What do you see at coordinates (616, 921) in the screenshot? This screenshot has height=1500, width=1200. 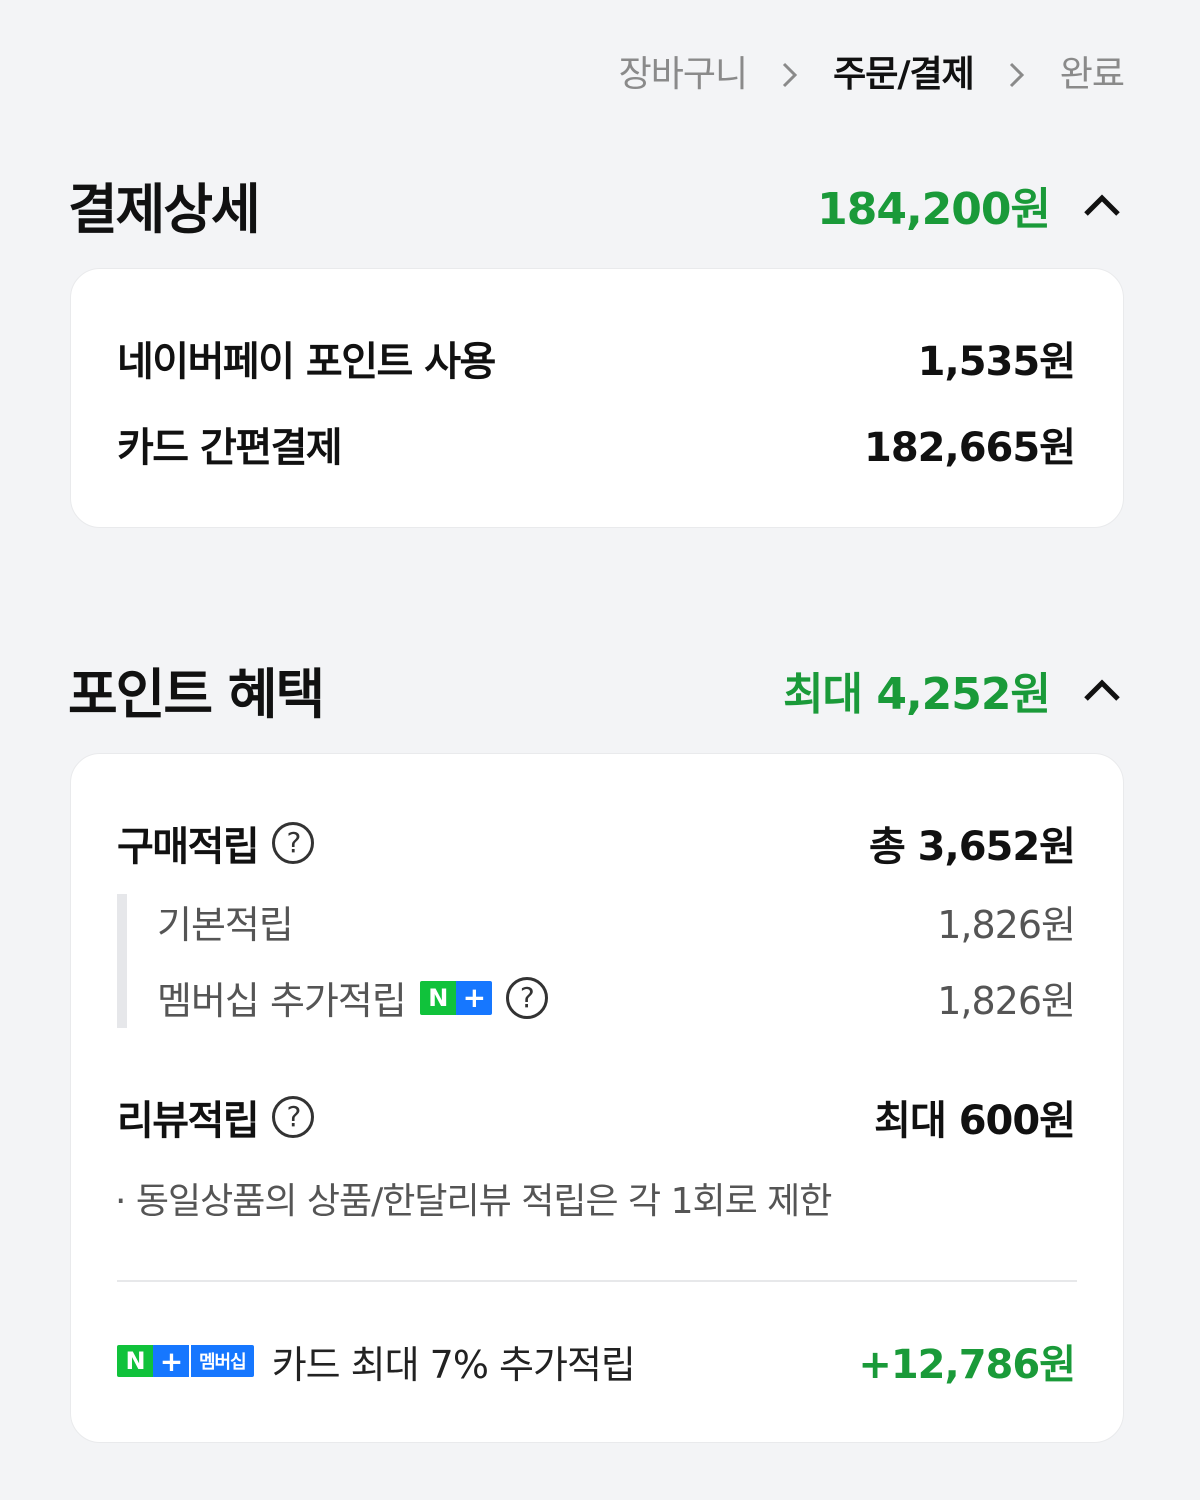 I see `basic-accrual-row: 기본적립 1,826원` at bounding box center [616, 921].